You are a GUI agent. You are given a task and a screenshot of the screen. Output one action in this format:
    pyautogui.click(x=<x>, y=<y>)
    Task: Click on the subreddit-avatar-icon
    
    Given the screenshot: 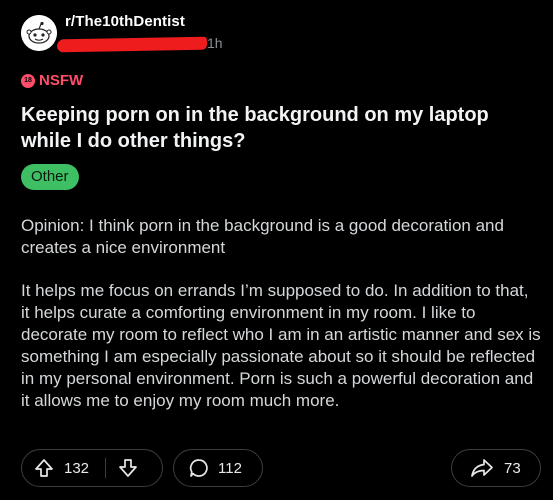 What is the action you would take?
    pyautogui.click(x=39, y=33)
    